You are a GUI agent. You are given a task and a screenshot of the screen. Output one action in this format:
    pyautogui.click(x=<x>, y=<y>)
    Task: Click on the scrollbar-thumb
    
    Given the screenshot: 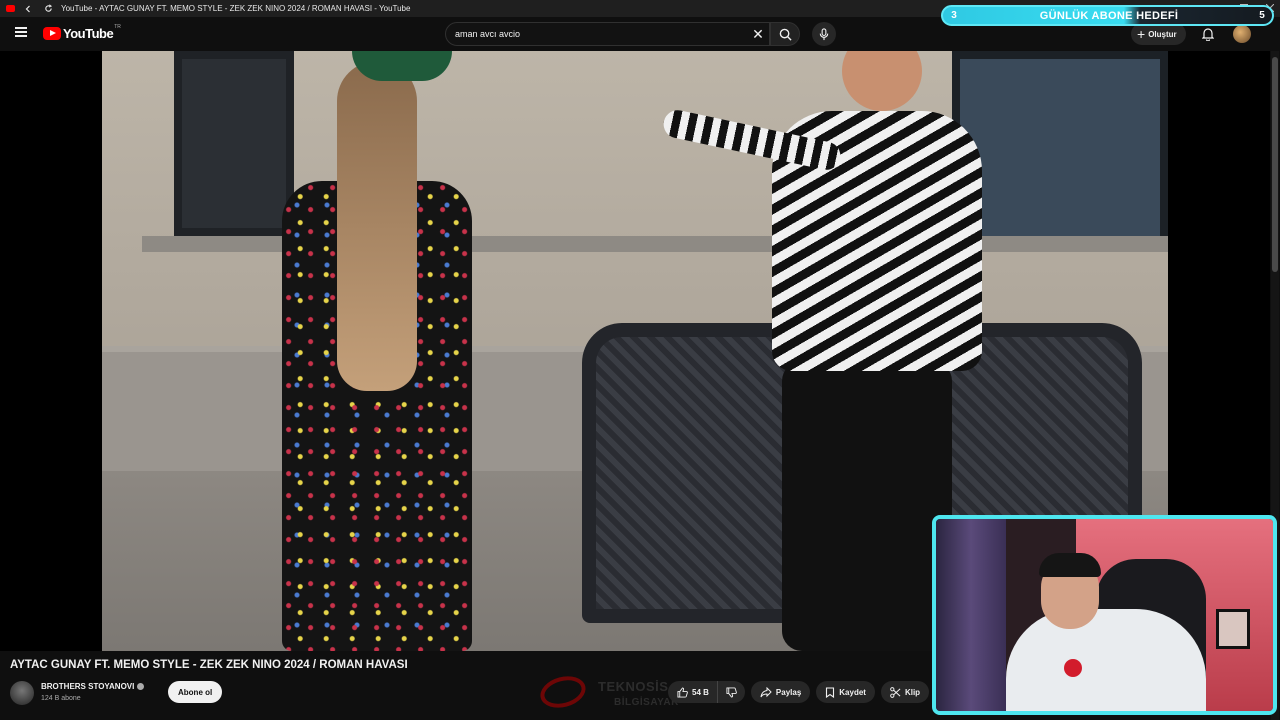 What is the action you would take?
    pyautogui.click(x=1275, y=164)
    